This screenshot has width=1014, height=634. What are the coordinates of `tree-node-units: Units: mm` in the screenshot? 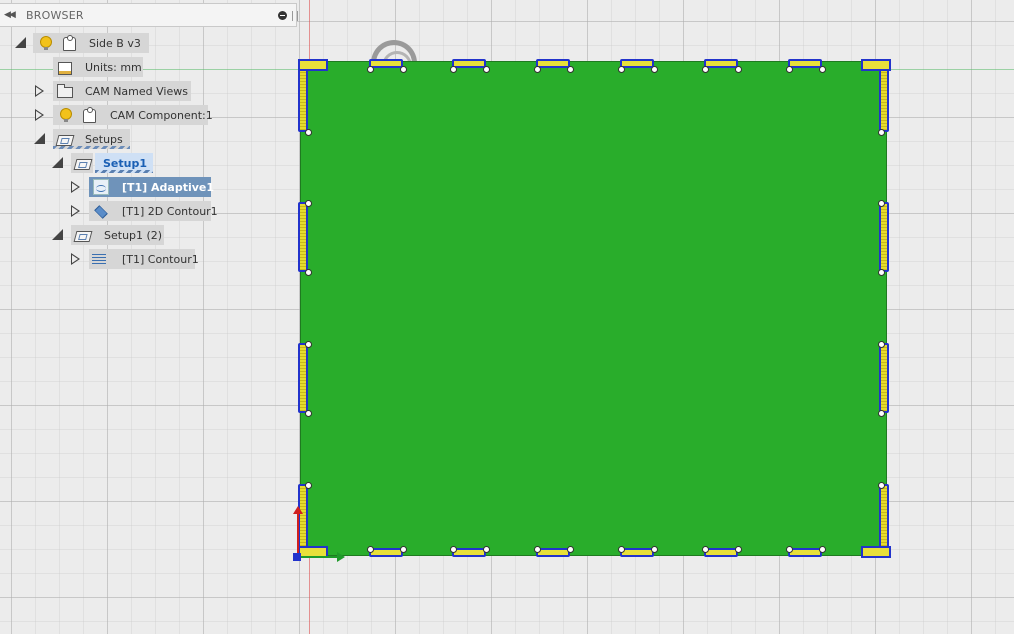 It's located at (98, 67).